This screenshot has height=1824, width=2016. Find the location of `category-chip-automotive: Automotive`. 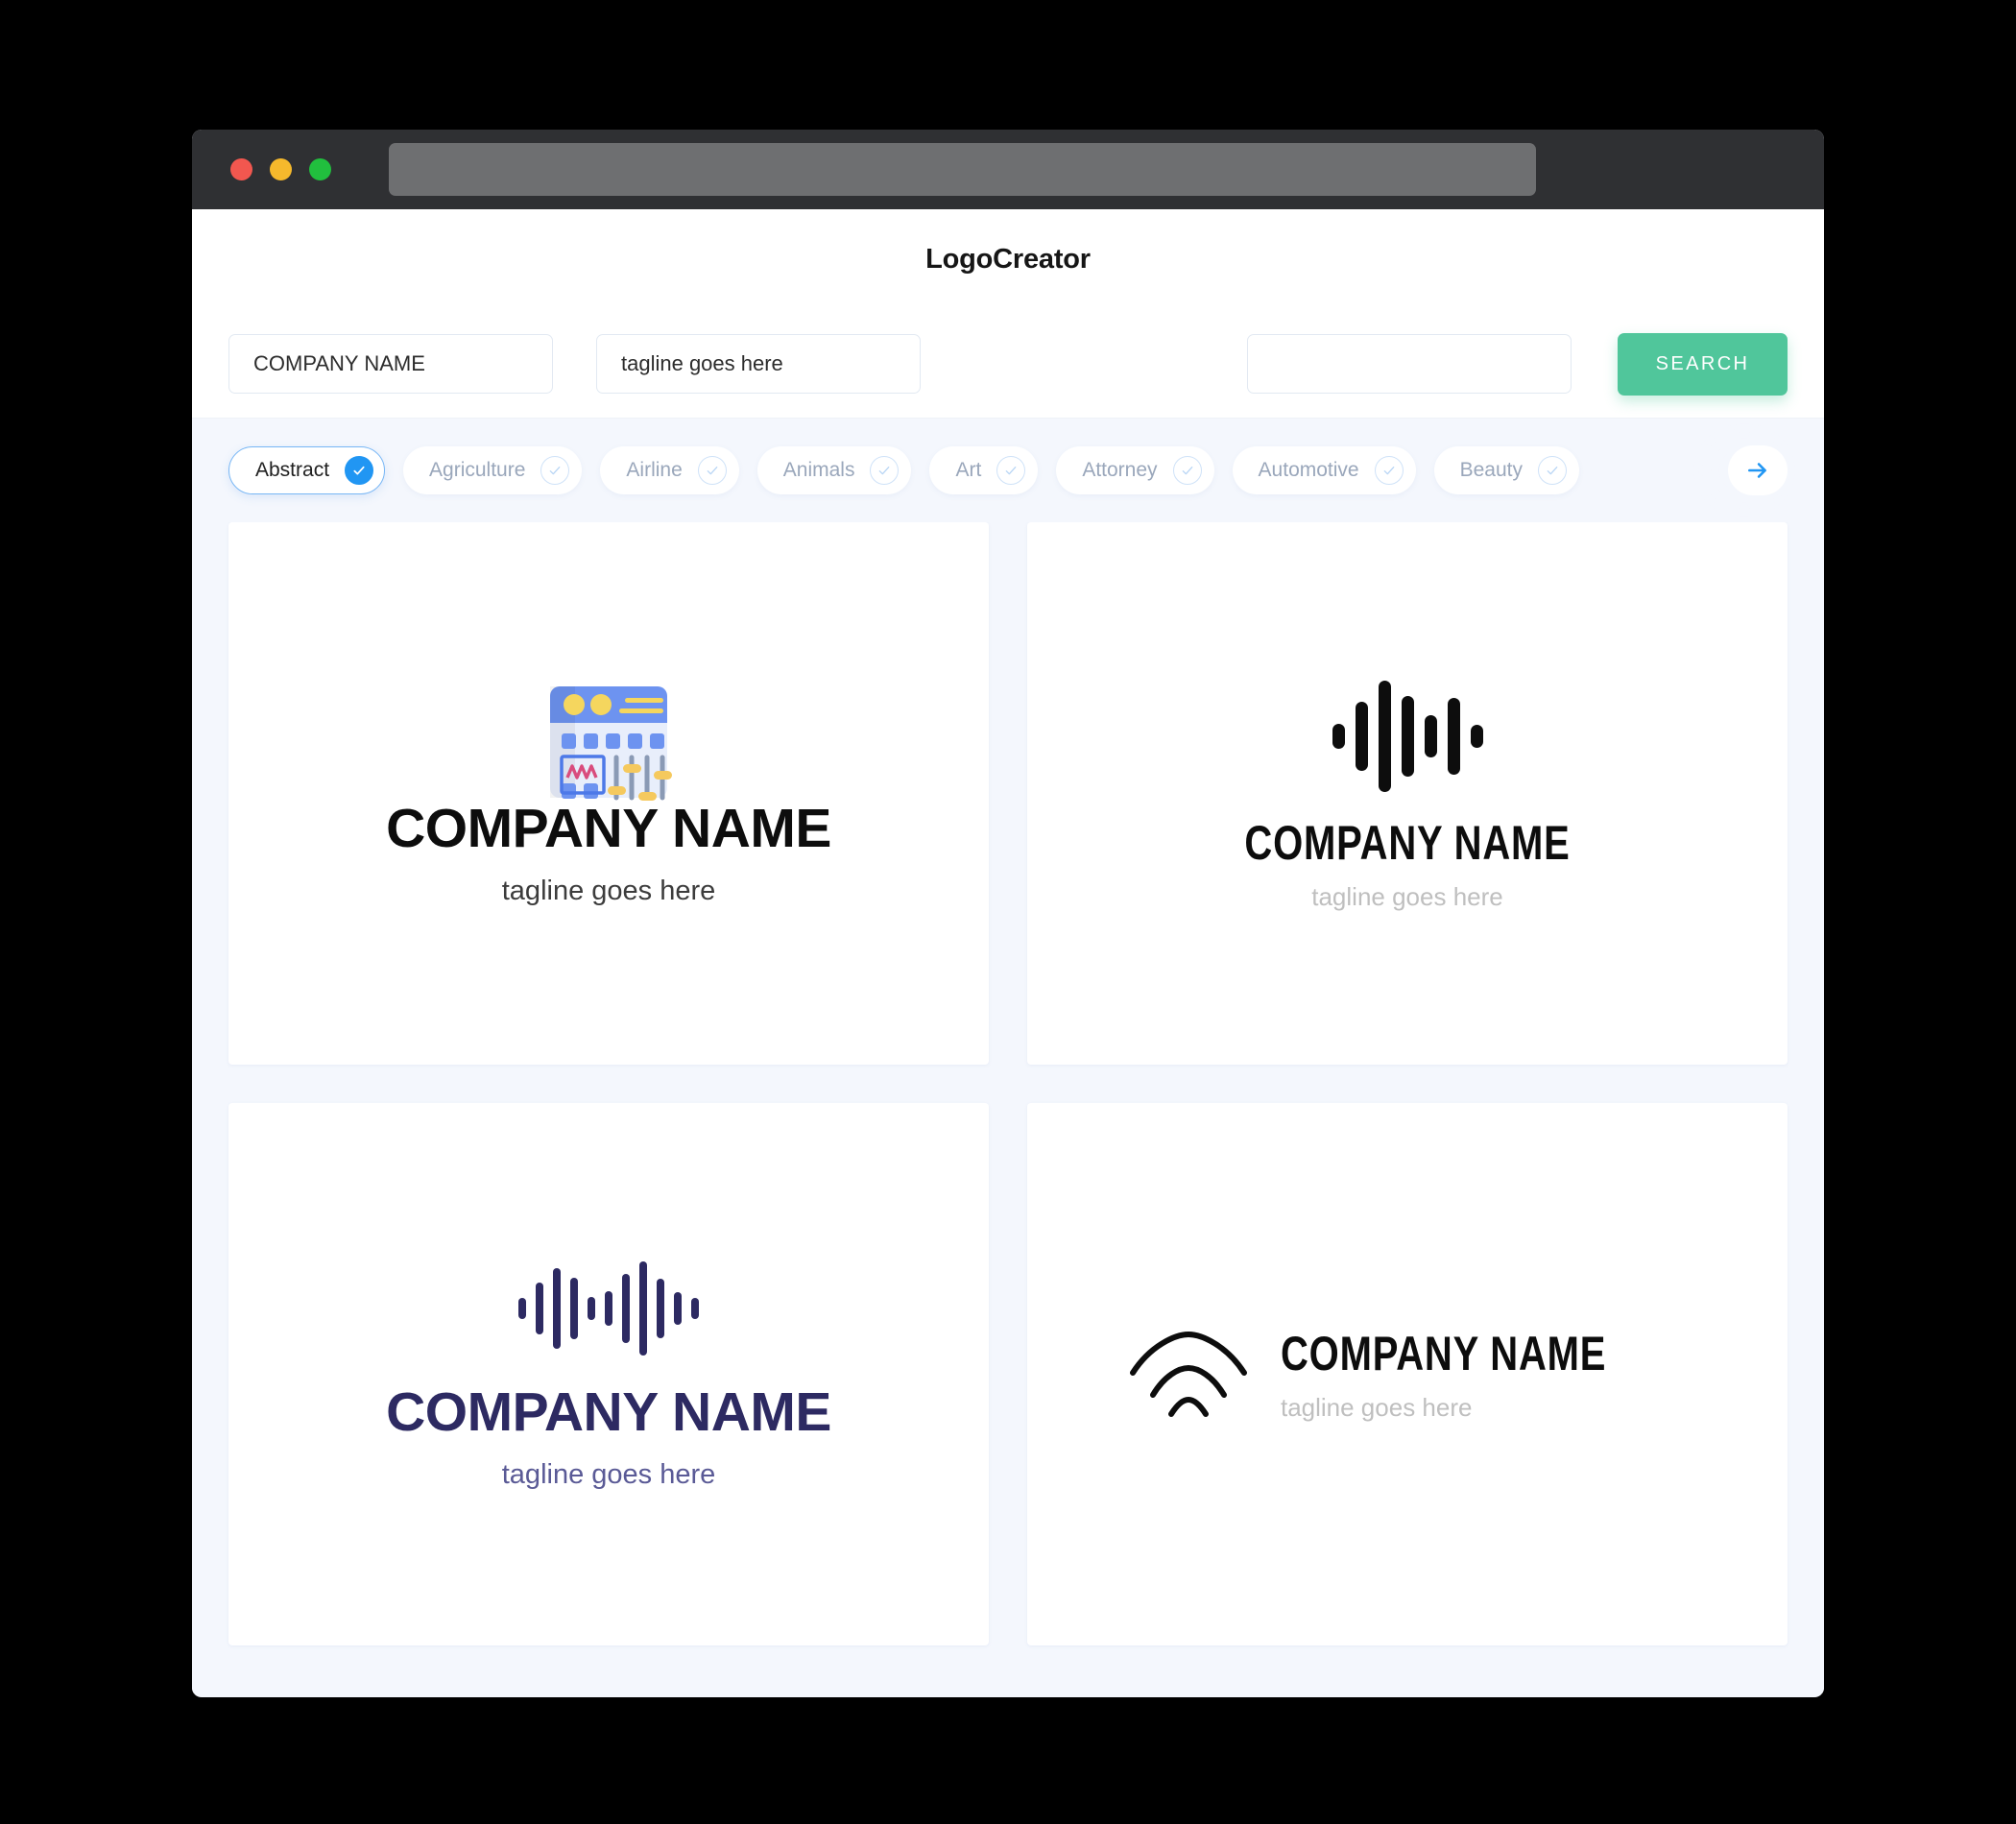

category-chip-automotive: Automotive is located at coordinates (1324, 470).